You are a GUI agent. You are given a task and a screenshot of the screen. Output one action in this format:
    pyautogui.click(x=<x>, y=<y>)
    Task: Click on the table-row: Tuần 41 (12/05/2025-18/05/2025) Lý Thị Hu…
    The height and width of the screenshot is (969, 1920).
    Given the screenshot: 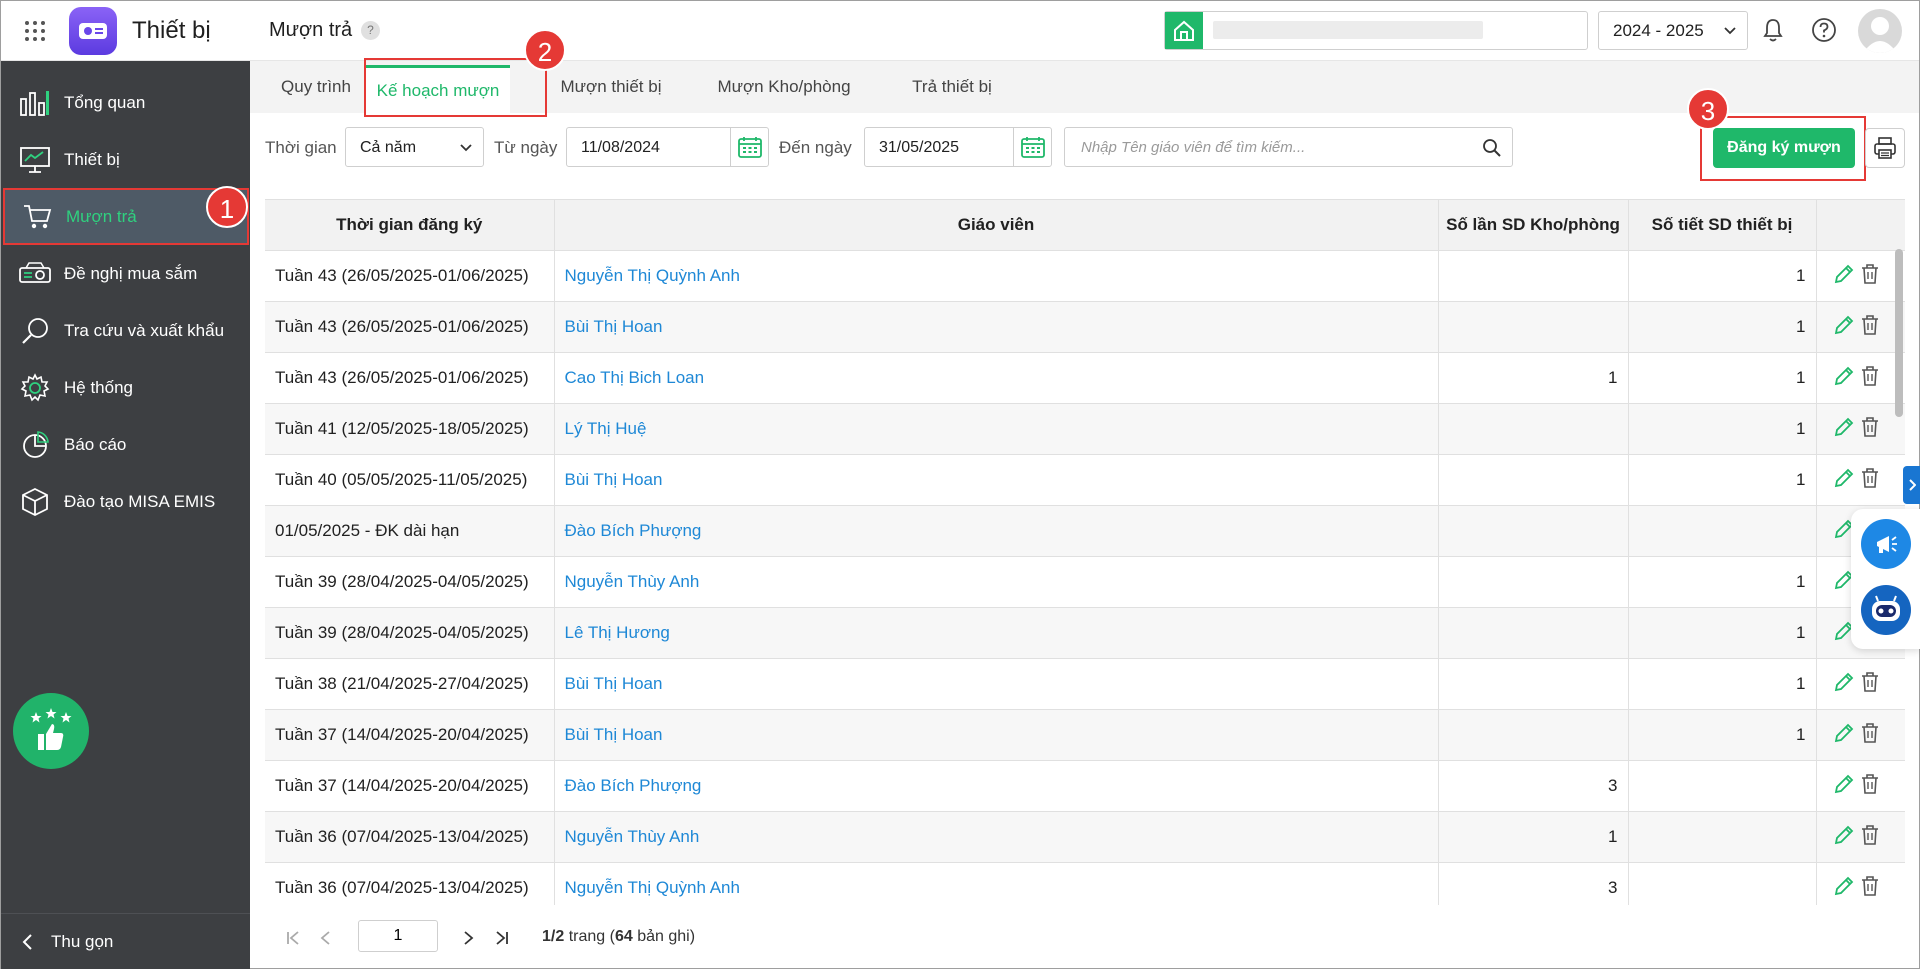 What is the action you would take?
    pyautogui.click(x=1085, y=429)
    